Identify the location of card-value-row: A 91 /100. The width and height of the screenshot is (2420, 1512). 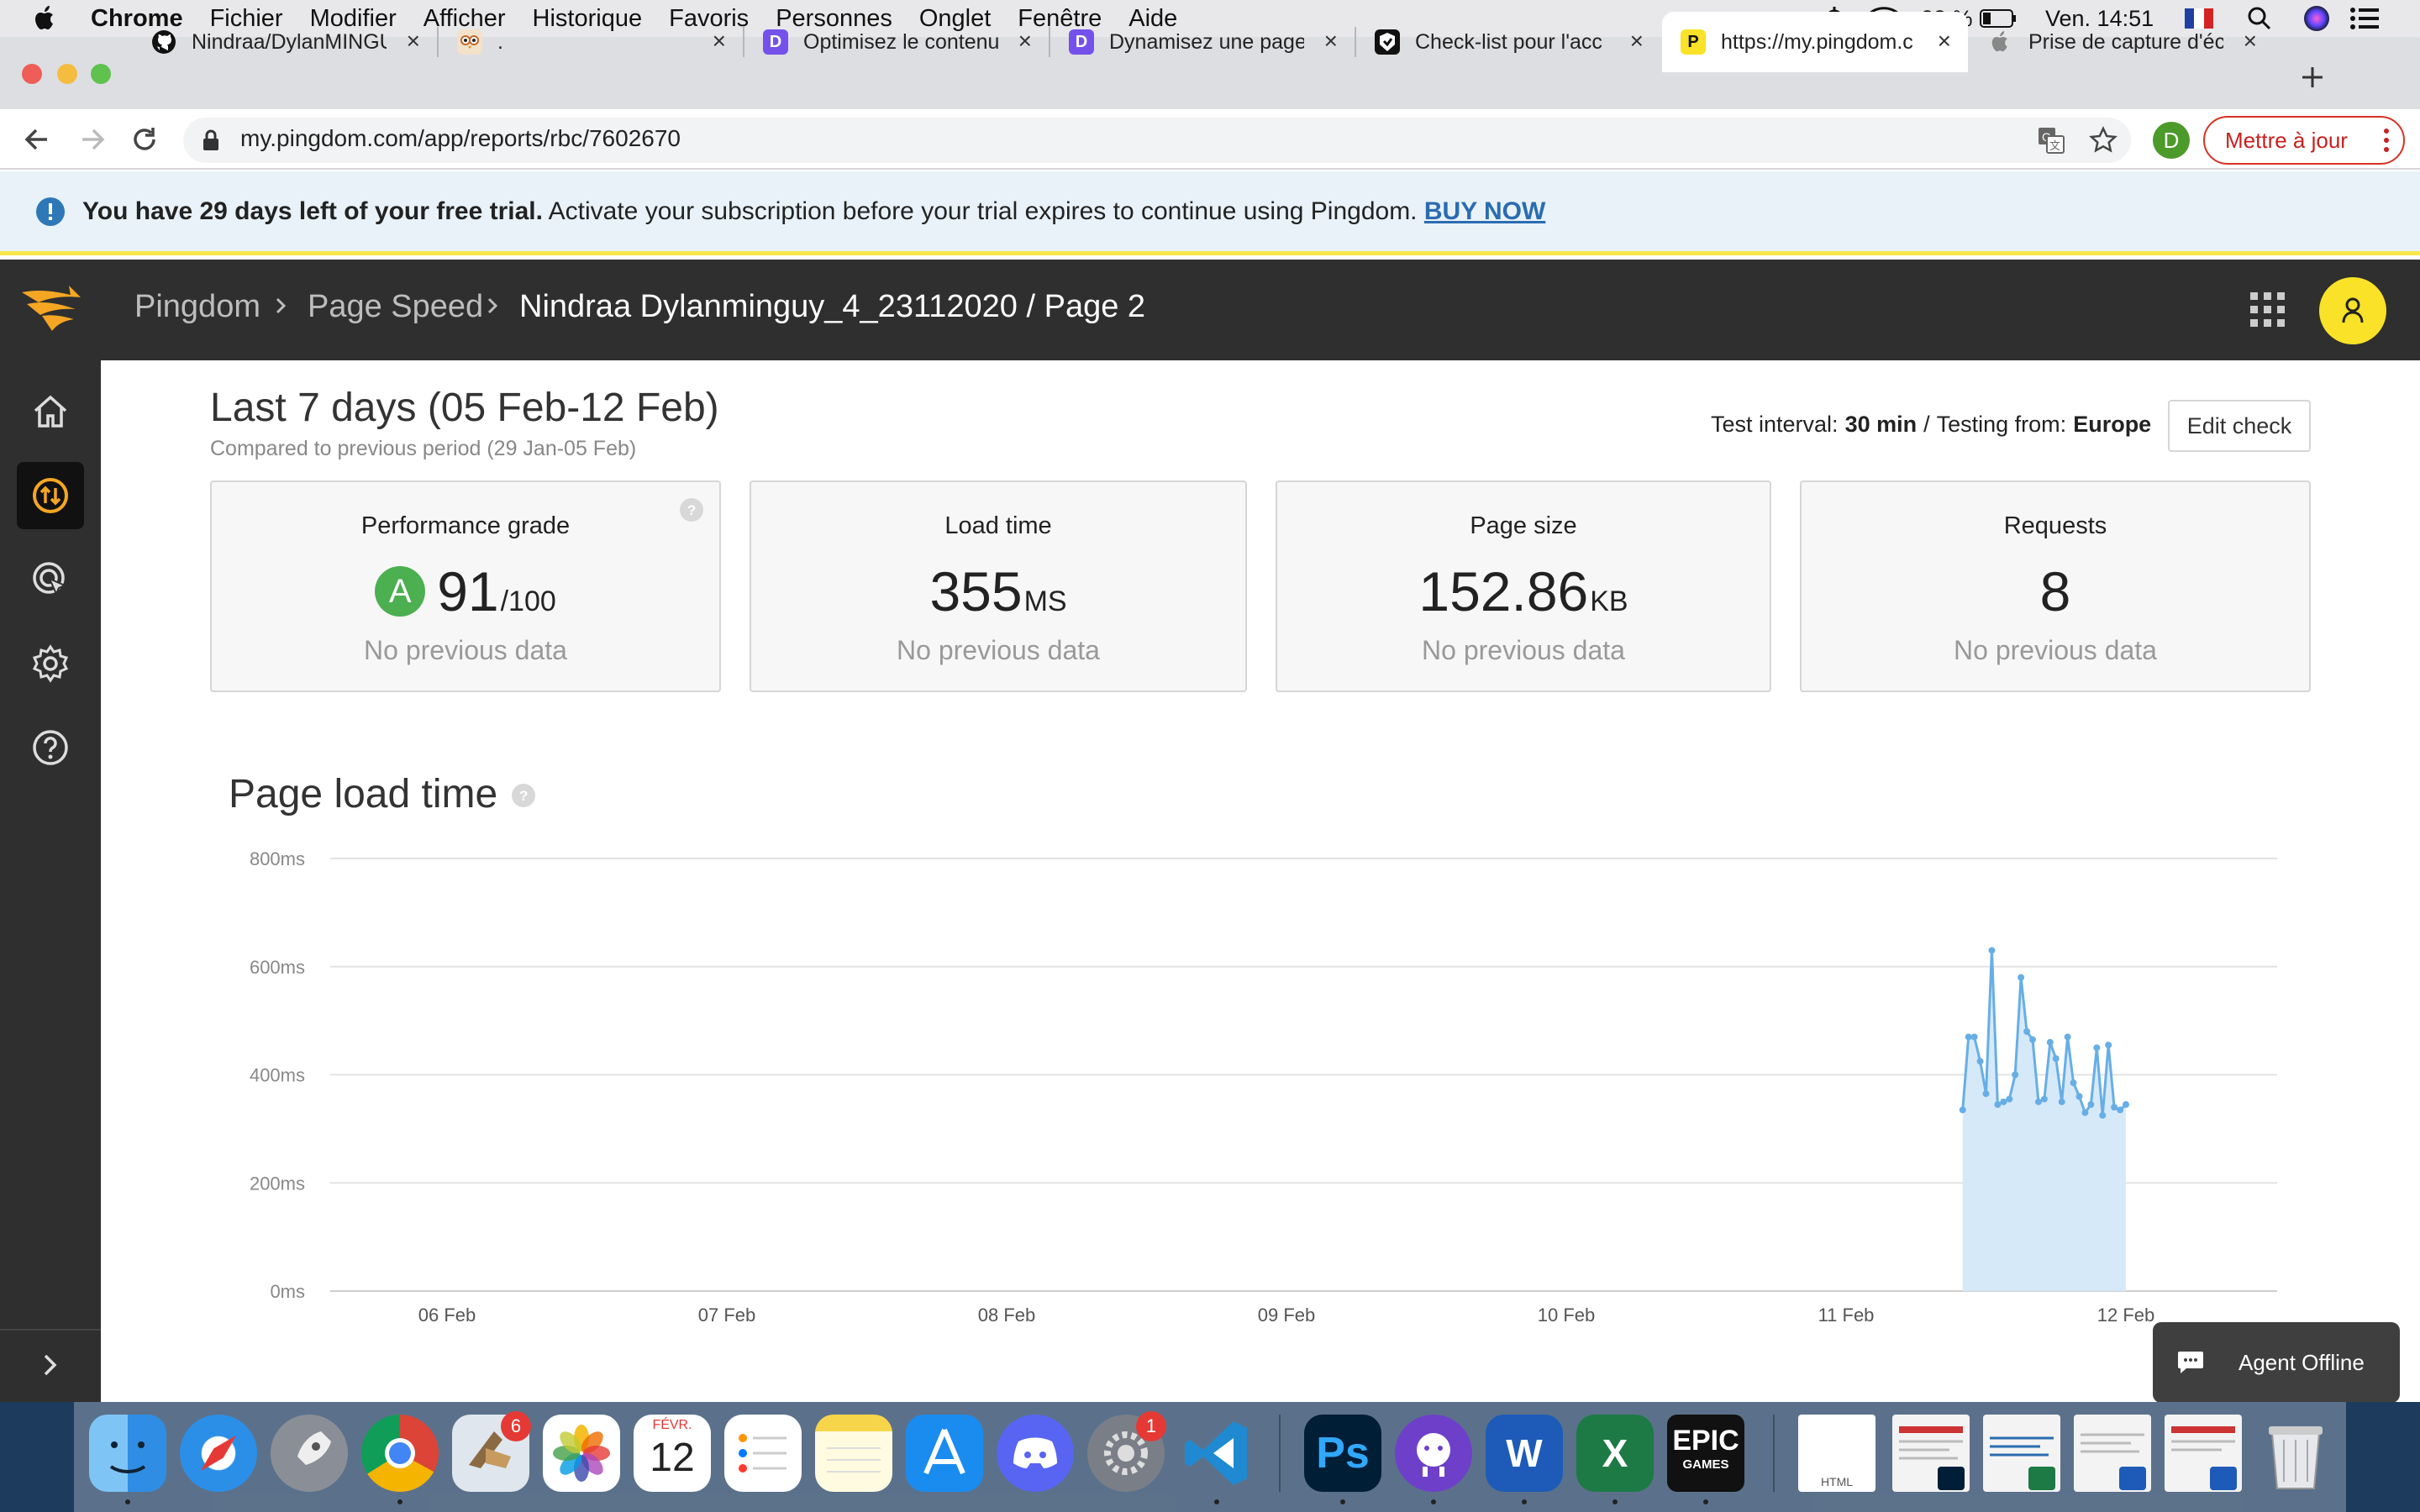
(465, 591).